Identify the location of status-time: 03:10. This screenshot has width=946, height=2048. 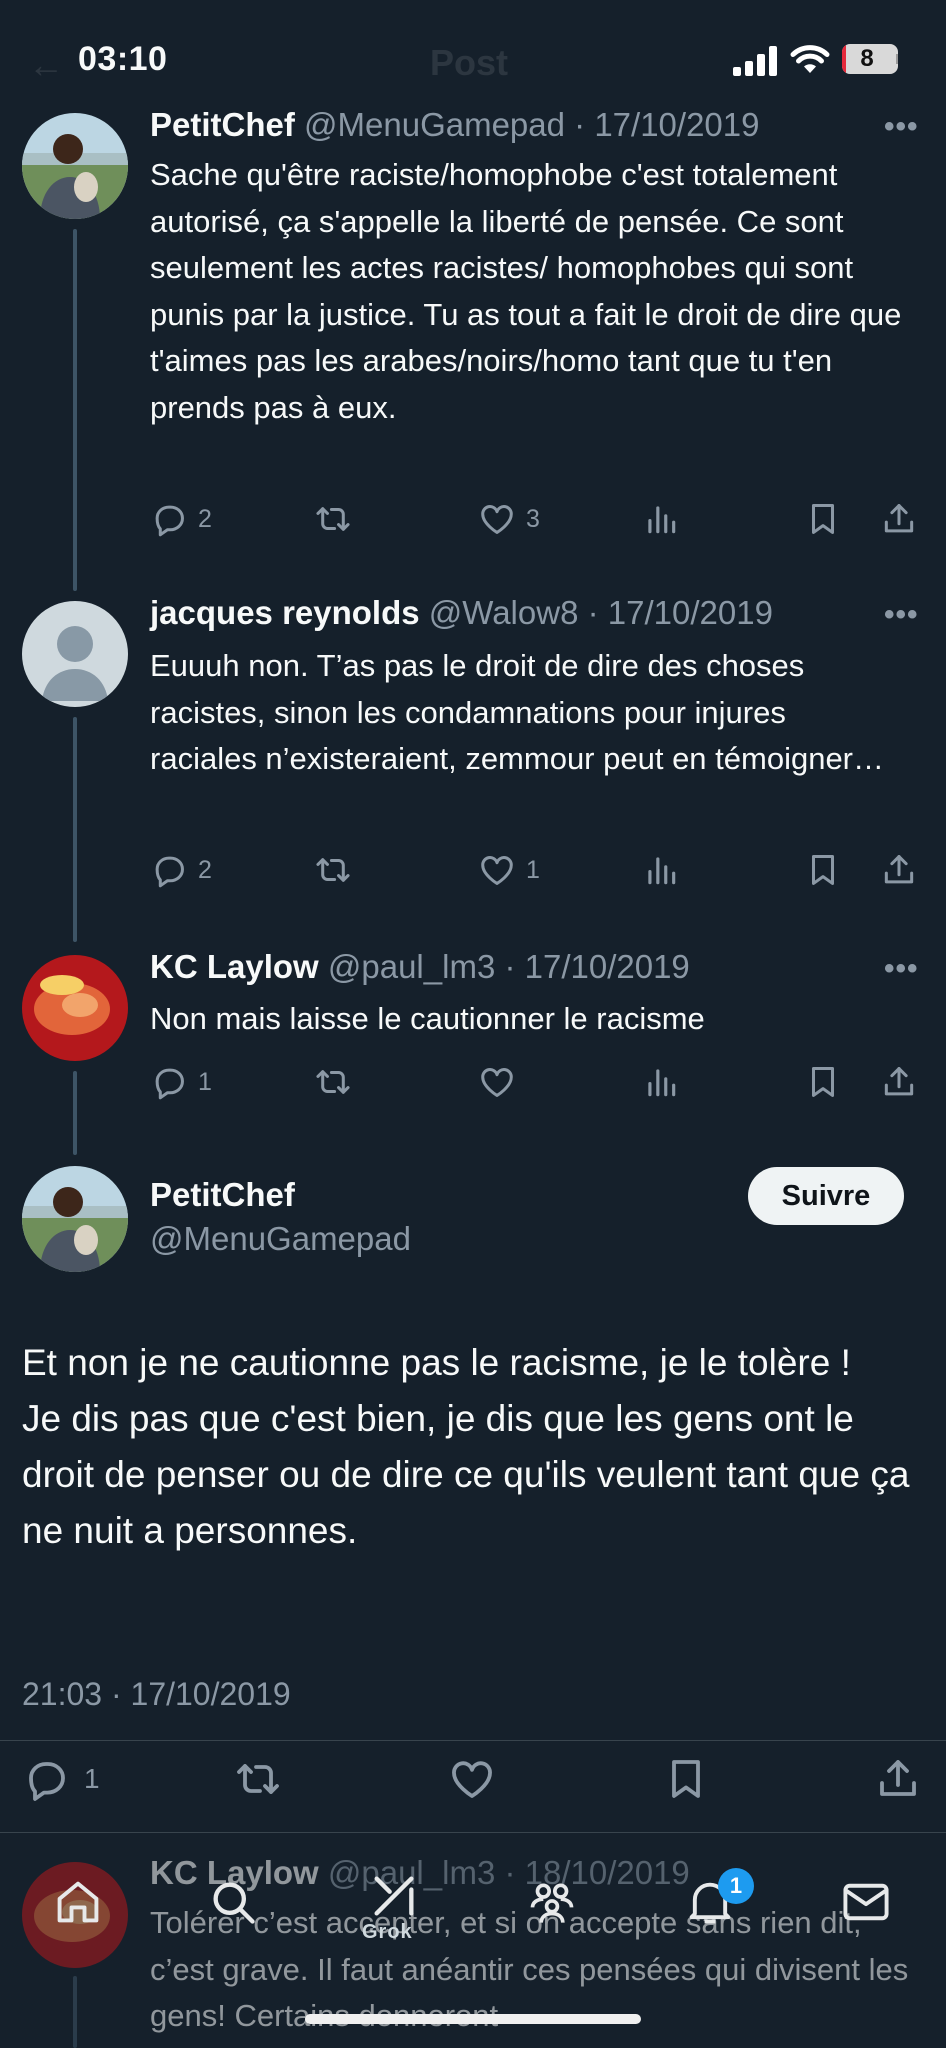
(123, 59).